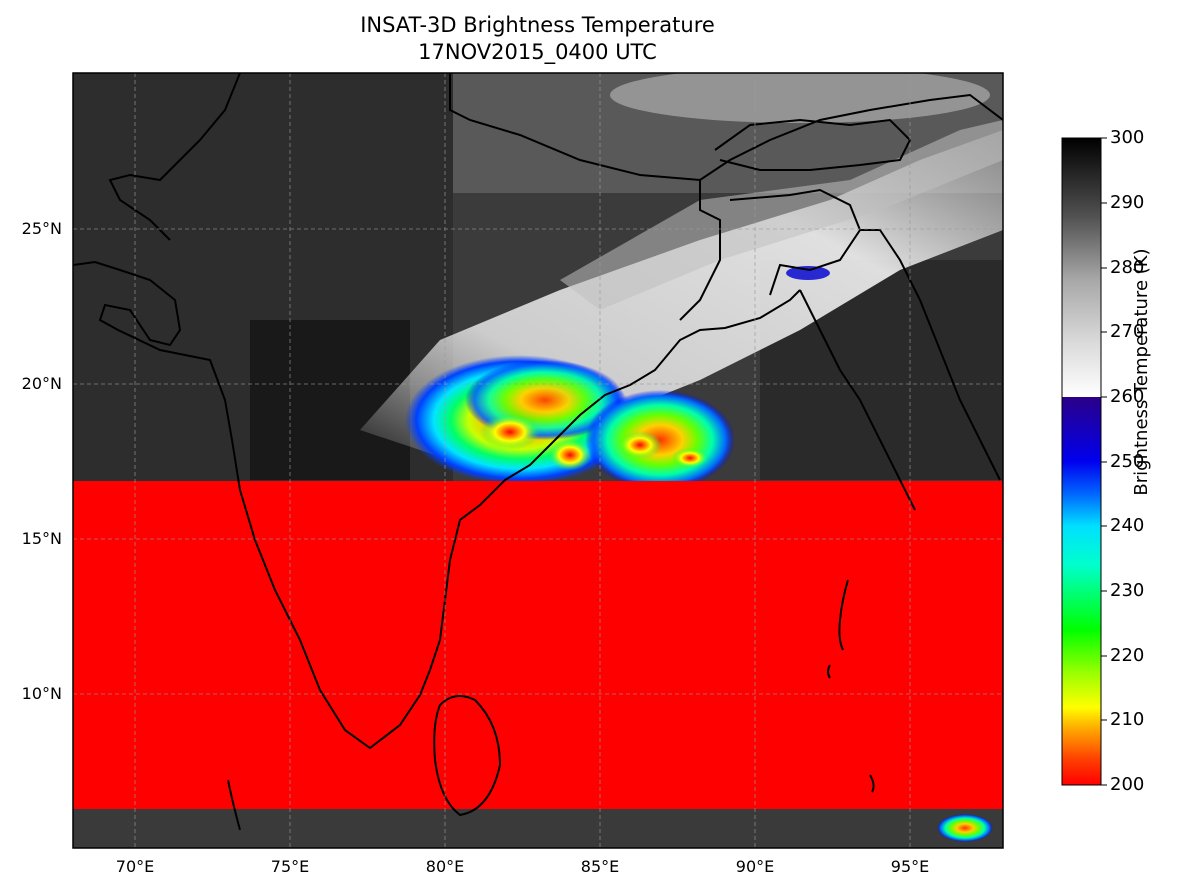 The width and height of the screenshot is (1190, 893). I want to click on lon-label-90: 90°E, so click(755, 866).